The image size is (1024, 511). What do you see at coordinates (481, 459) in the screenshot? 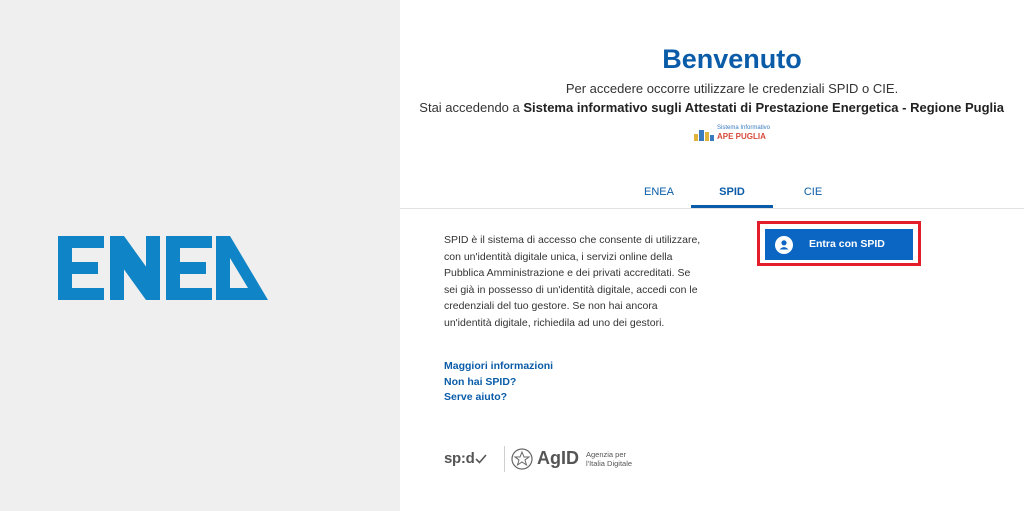
I see `check-icon` at bounding box center [481, 459].